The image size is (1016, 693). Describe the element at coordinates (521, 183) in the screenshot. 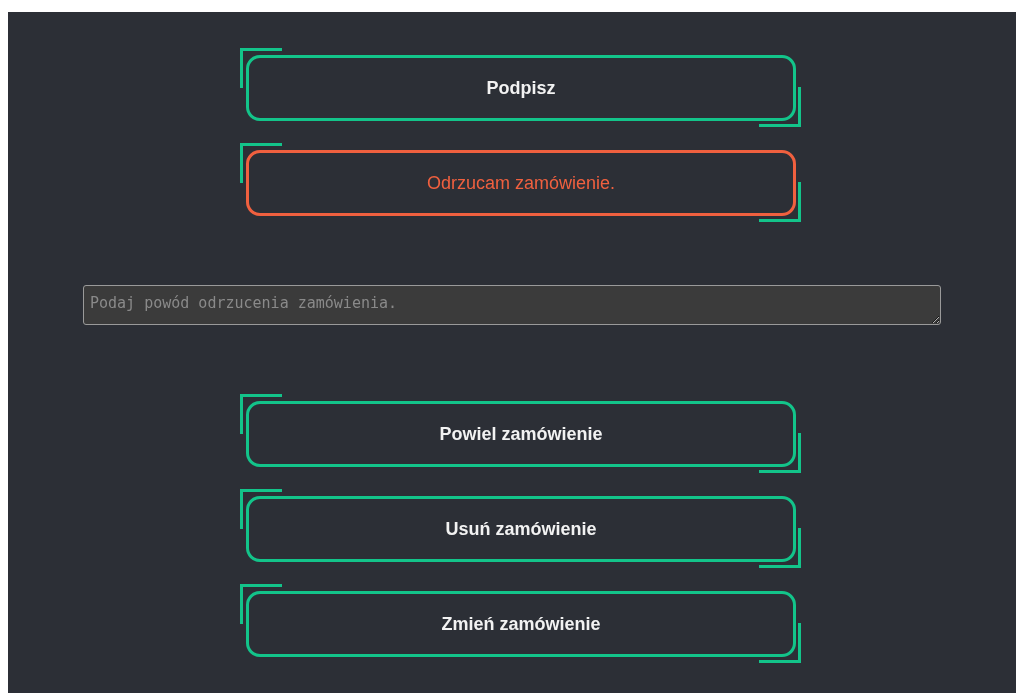

I see `action-button: Odrzucam zamówienie.` at that location.